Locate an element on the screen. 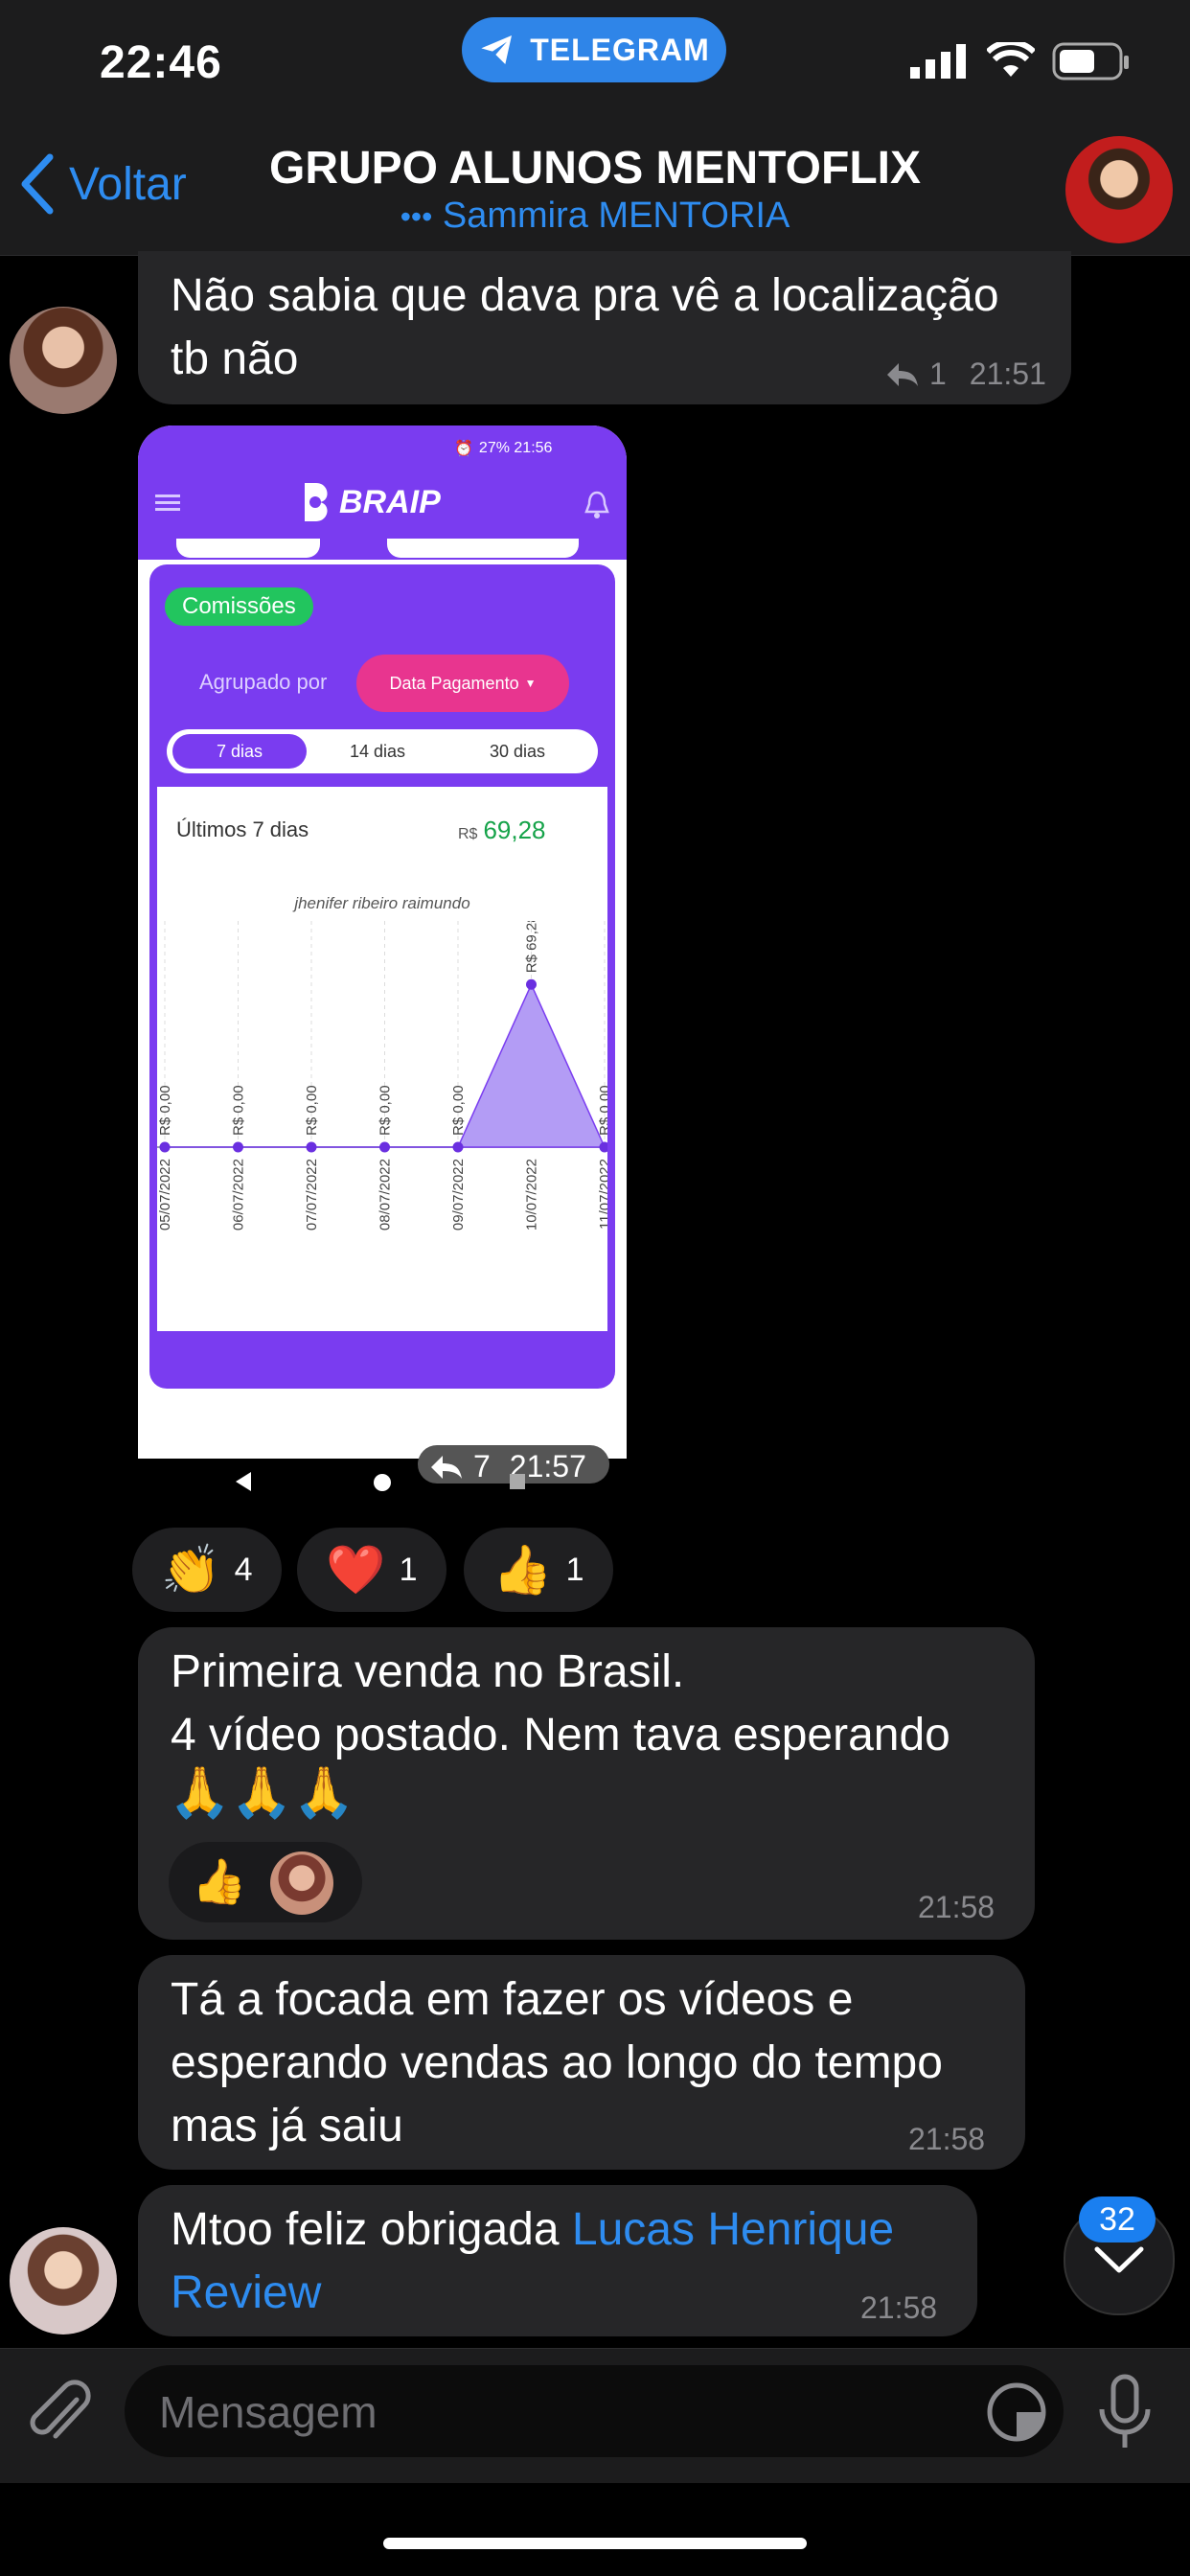 This screenshot has width=1190, height=2576. braip-brand: BRAIP is located at coordinates (390, 502).